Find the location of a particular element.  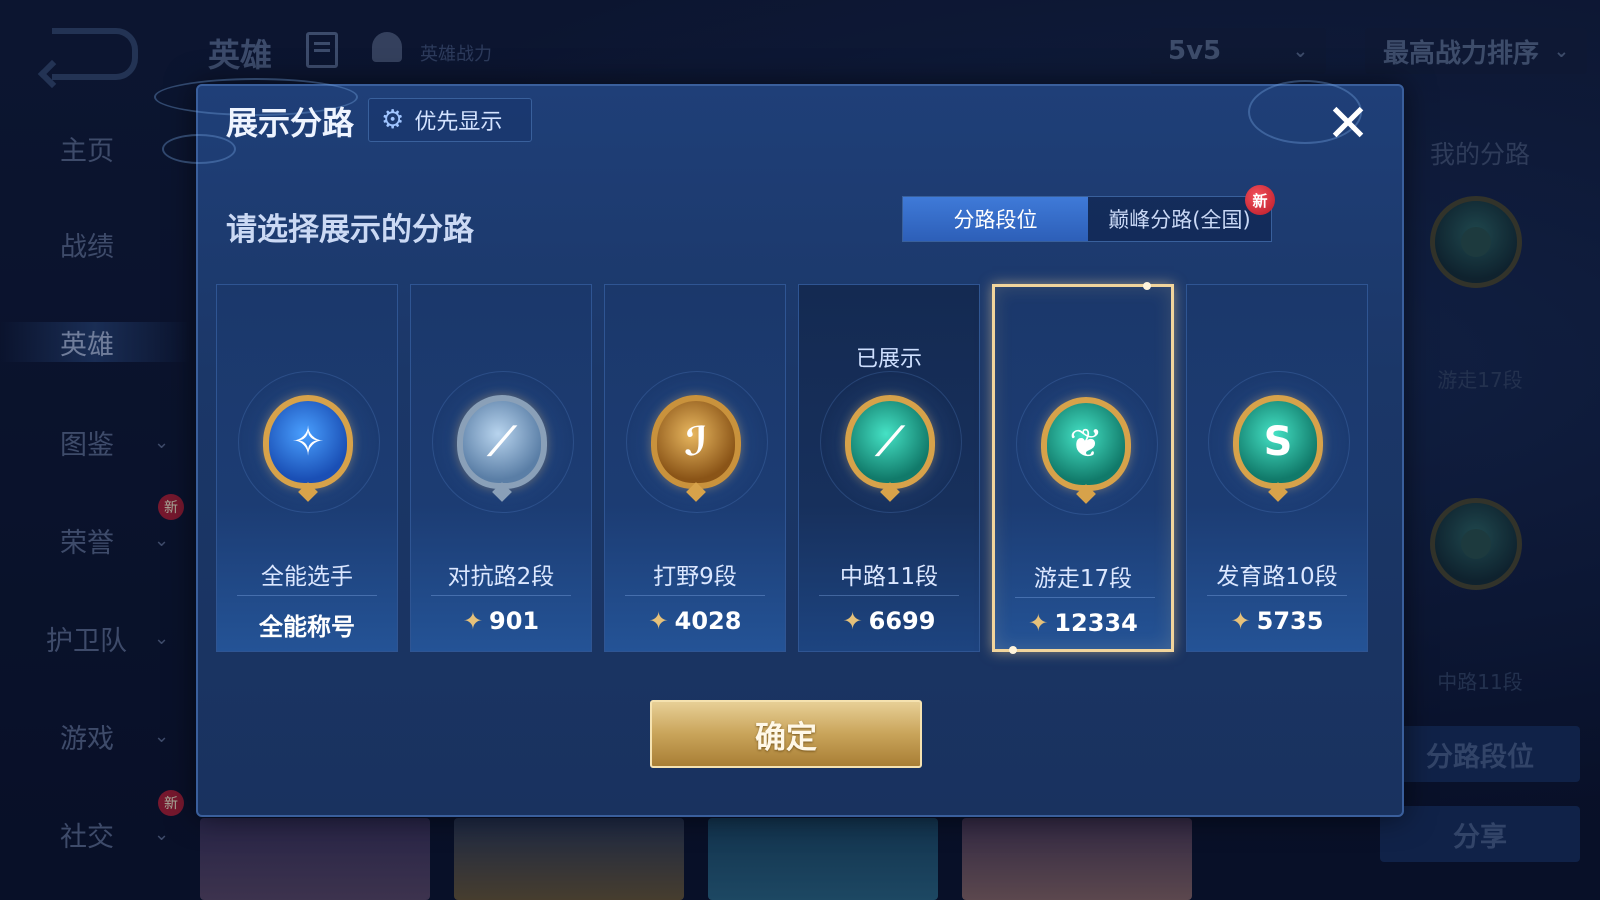

lane-name: 游走17段 is located at coordinates (1083, 579).